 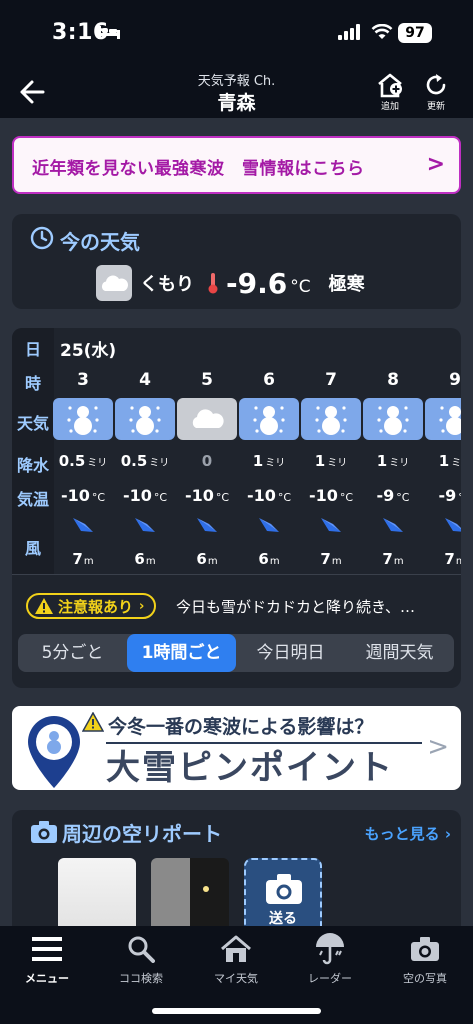 What do you see at coordinates (141, 978) in the screenshot?
I see `nav-label: ココ検索` at bounding box center [141, 978].